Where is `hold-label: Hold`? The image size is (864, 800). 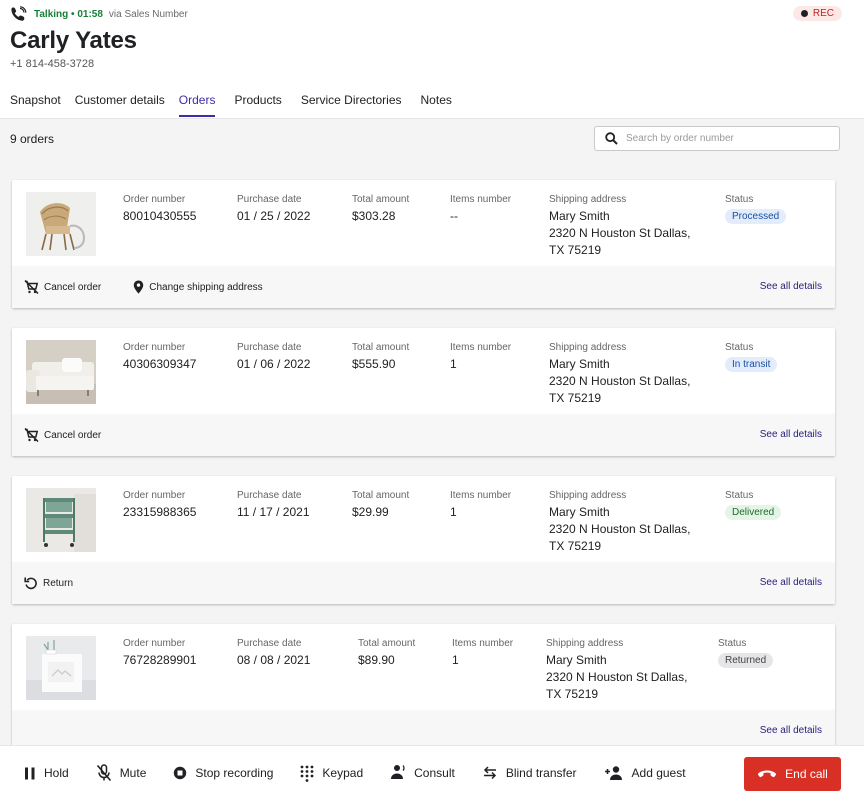
hold-label: Hold is located at coordinates (56, 773).